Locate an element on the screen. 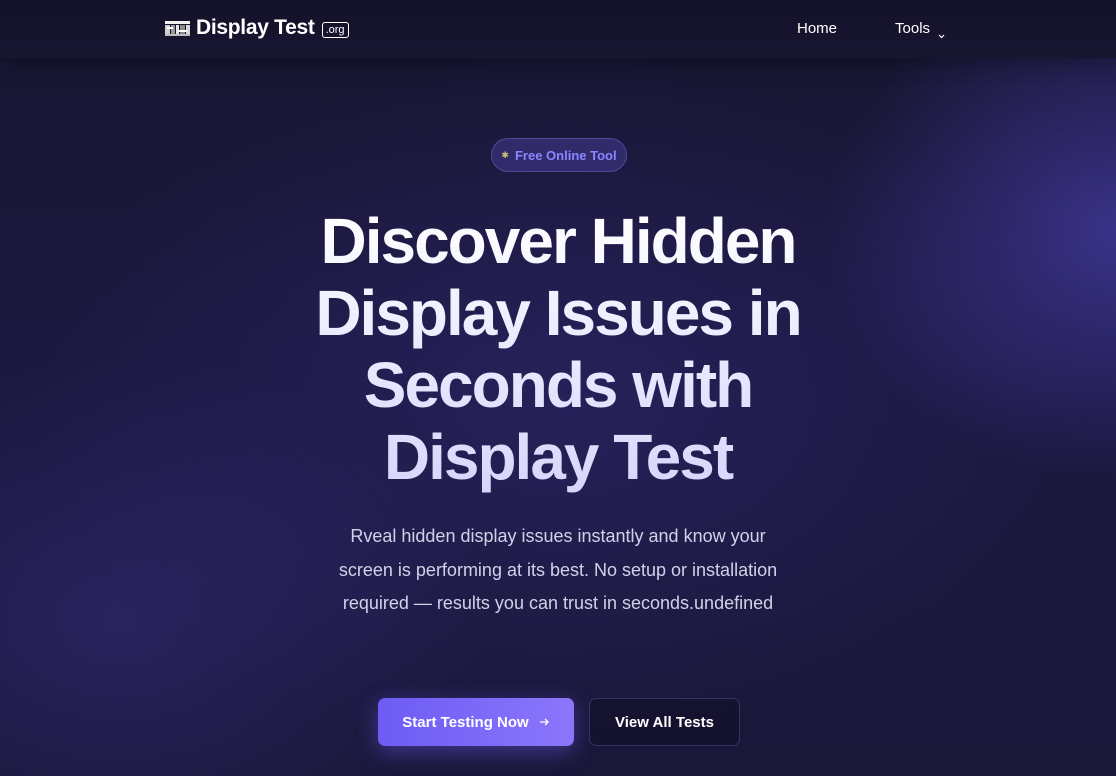 The image size is (1116, 776). badge-label: Free Online Tool is located at coordinates (565, 155).